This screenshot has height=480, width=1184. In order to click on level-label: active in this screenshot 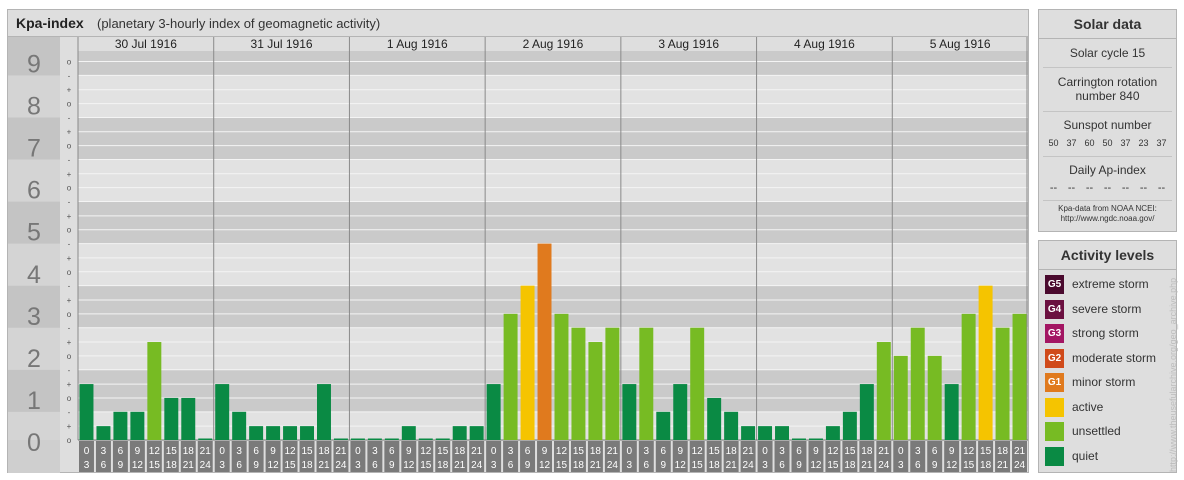, I will do `click(1088, 406)`.